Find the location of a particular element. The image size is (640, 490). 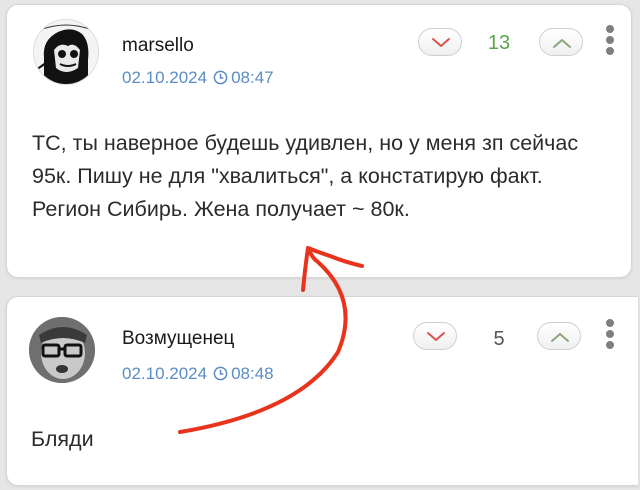

username: Возмущенец is located at coordinates (178, 339).